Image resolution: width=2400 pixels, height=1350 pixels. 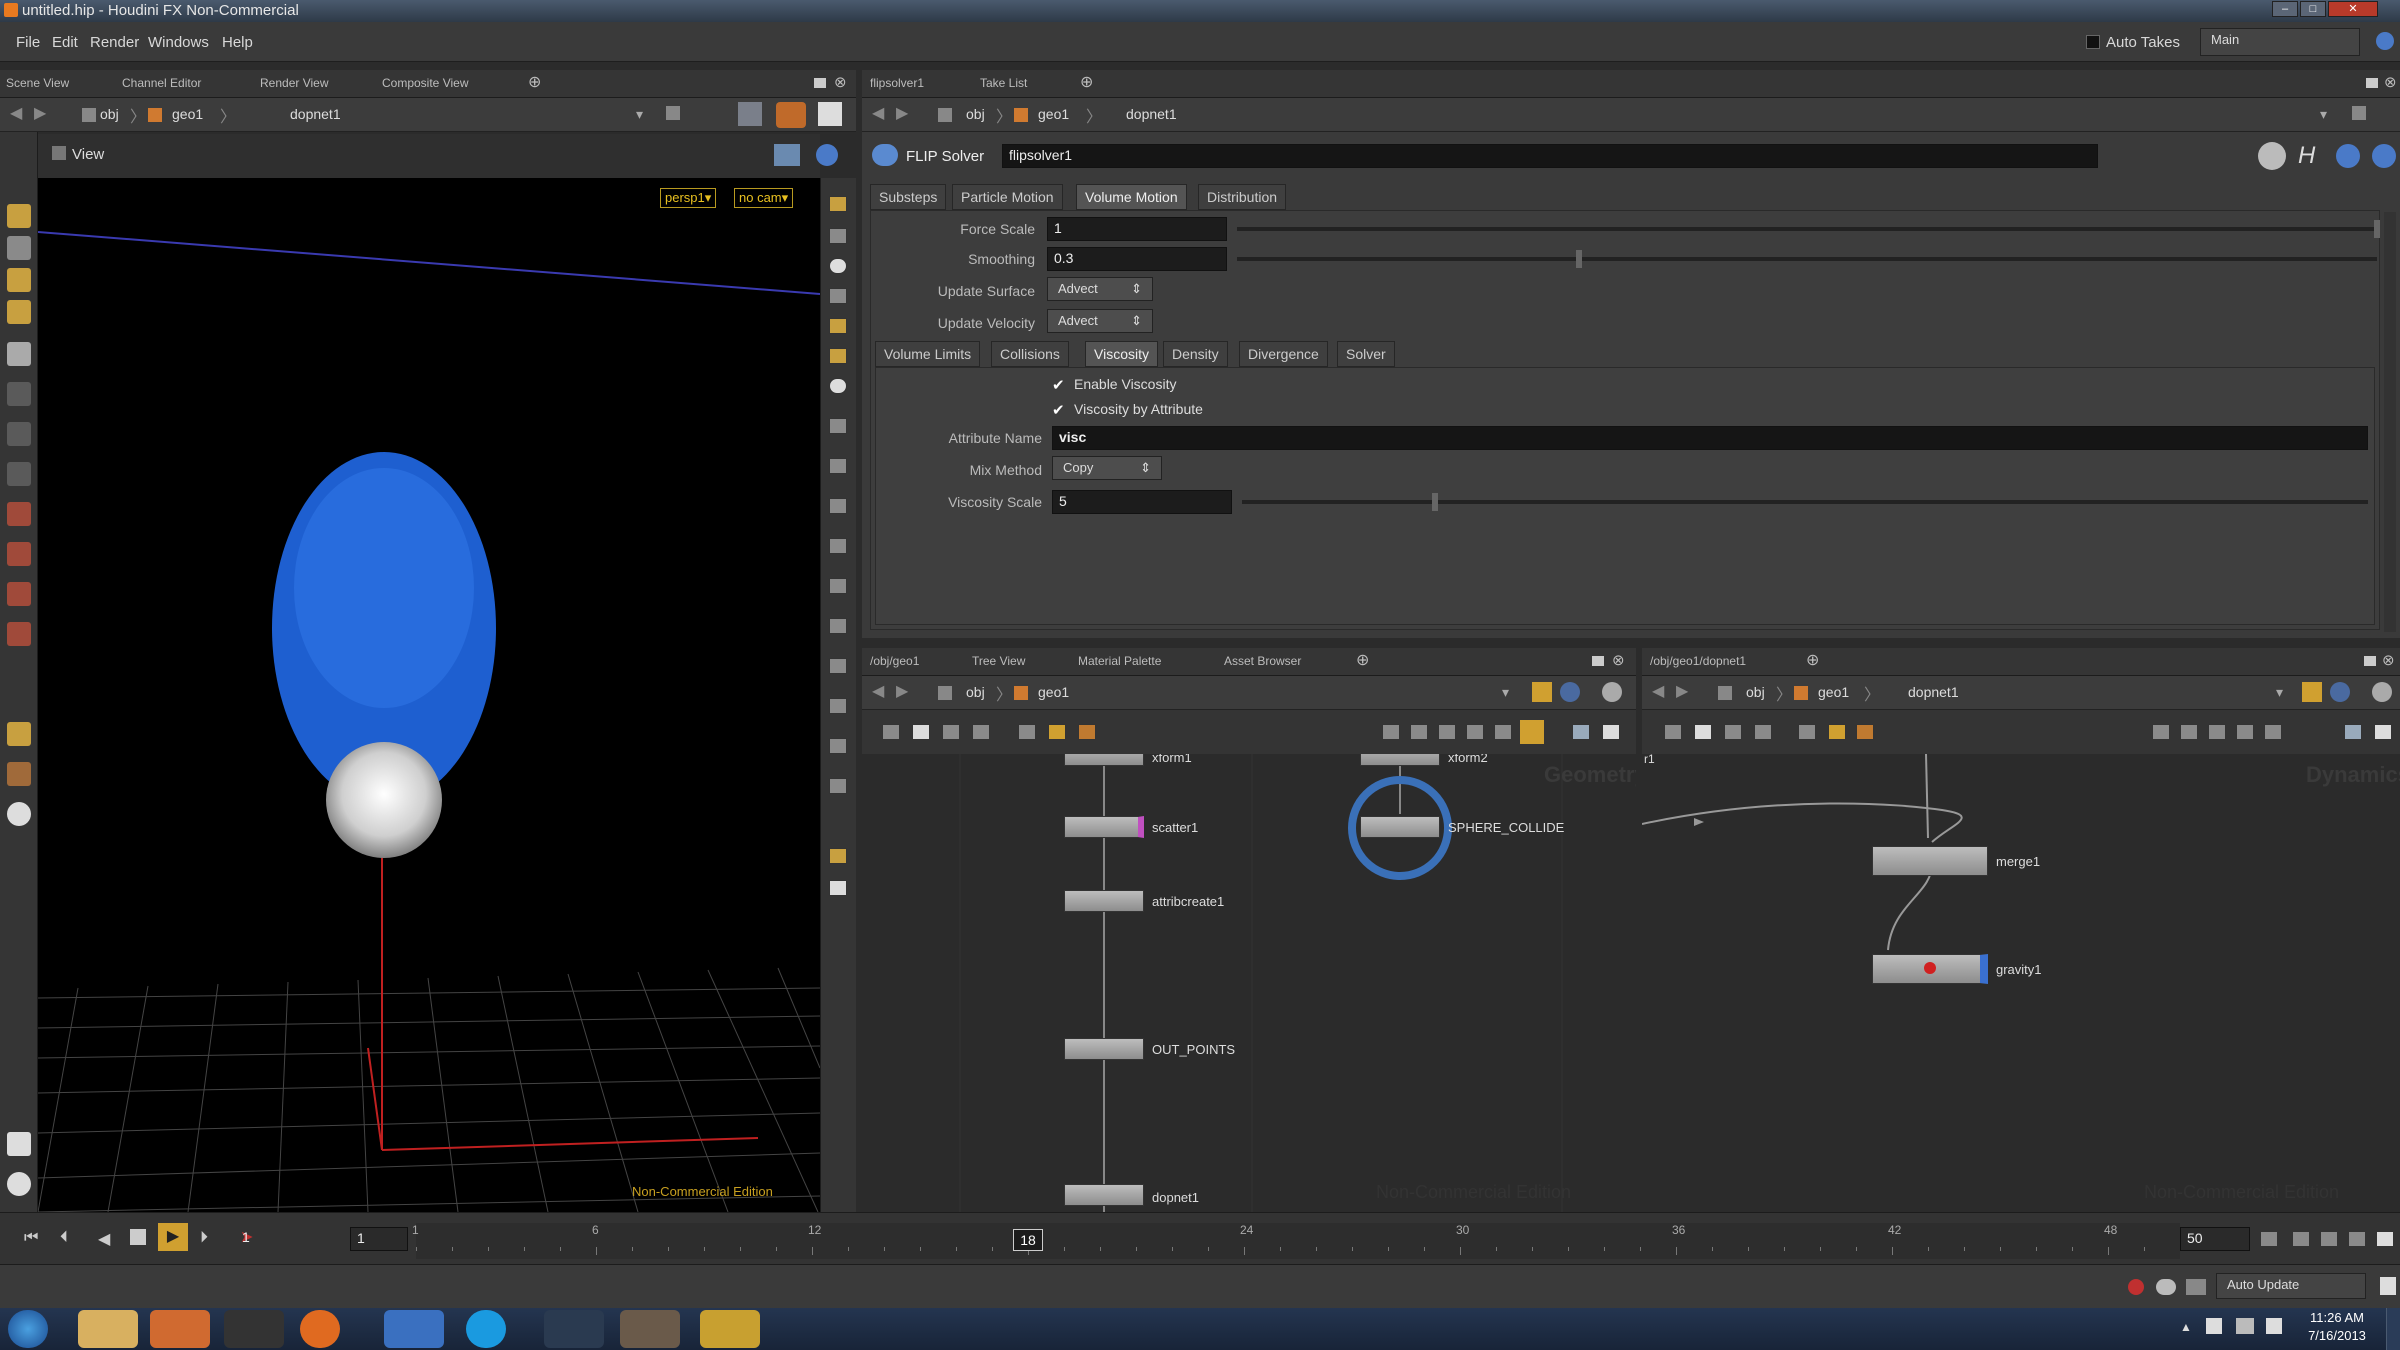 What do you see at coordinates (1119, 661) in the screenshot?
I see `tab-material-palette: Material Palette` at bounding box center [1119, 661].